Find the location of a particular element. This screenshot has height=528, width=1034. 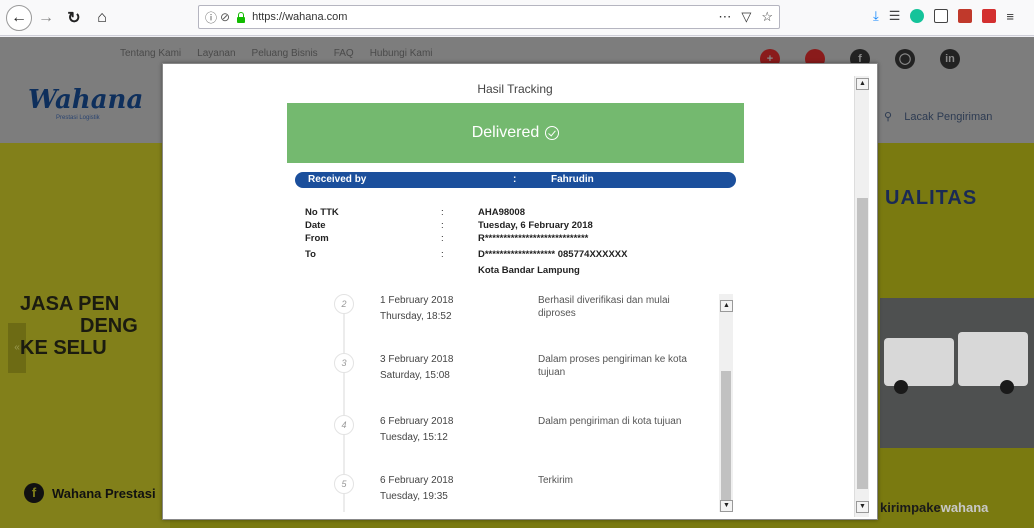

modal-scroll-up-button: ▲ is located at coordinates (862, 84).